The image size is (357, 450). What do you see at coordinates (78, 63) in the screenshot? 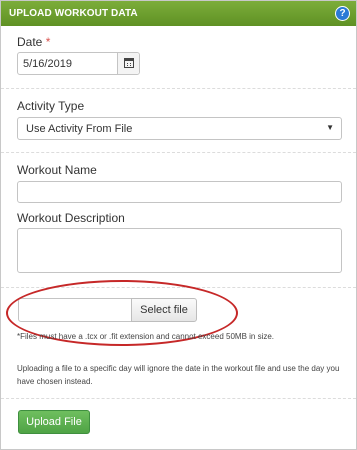
I see `date-input: 5/16/2019` at bounding box center [78, 63].